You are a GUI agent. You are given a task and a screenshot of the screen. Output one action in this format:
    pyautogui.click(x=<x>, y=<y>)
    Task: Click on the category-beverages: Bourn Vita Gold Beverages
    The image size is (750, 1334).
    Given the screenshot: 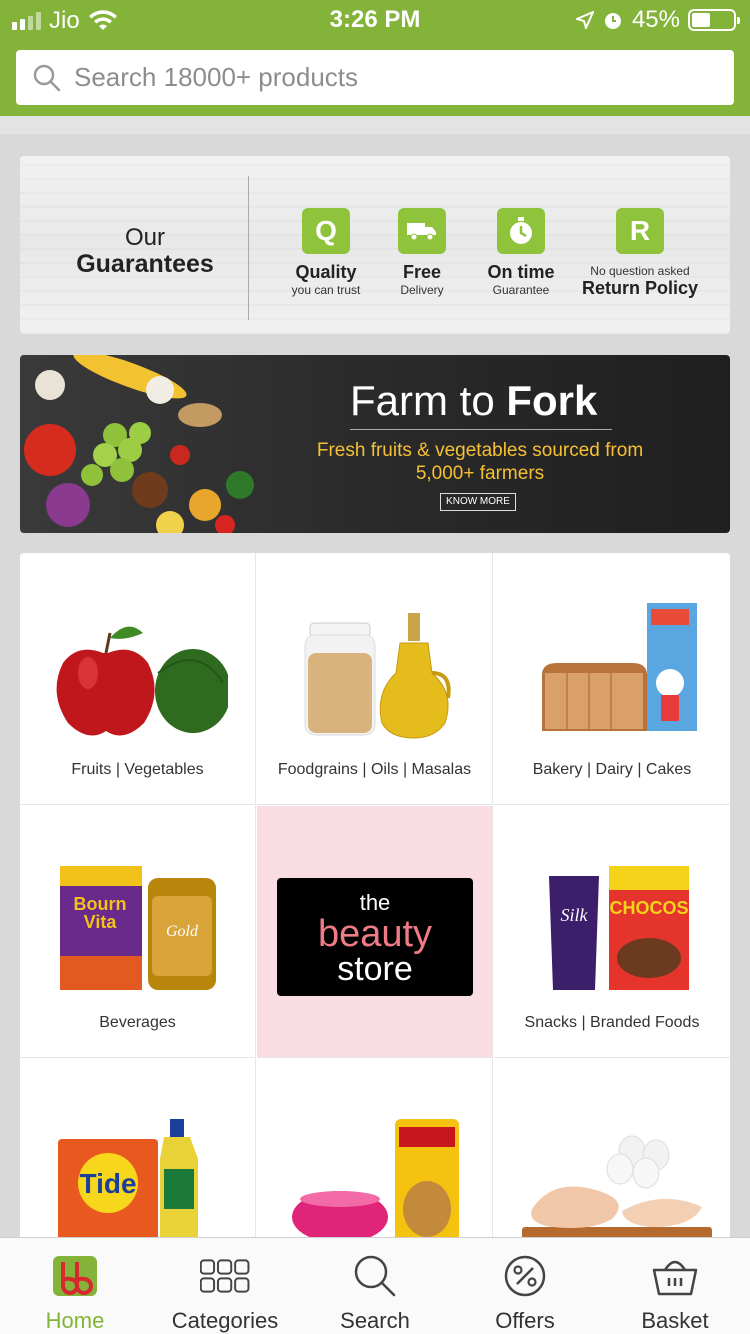 What is the action you would take?
    pyautogui.click(x=138, y=932)
    